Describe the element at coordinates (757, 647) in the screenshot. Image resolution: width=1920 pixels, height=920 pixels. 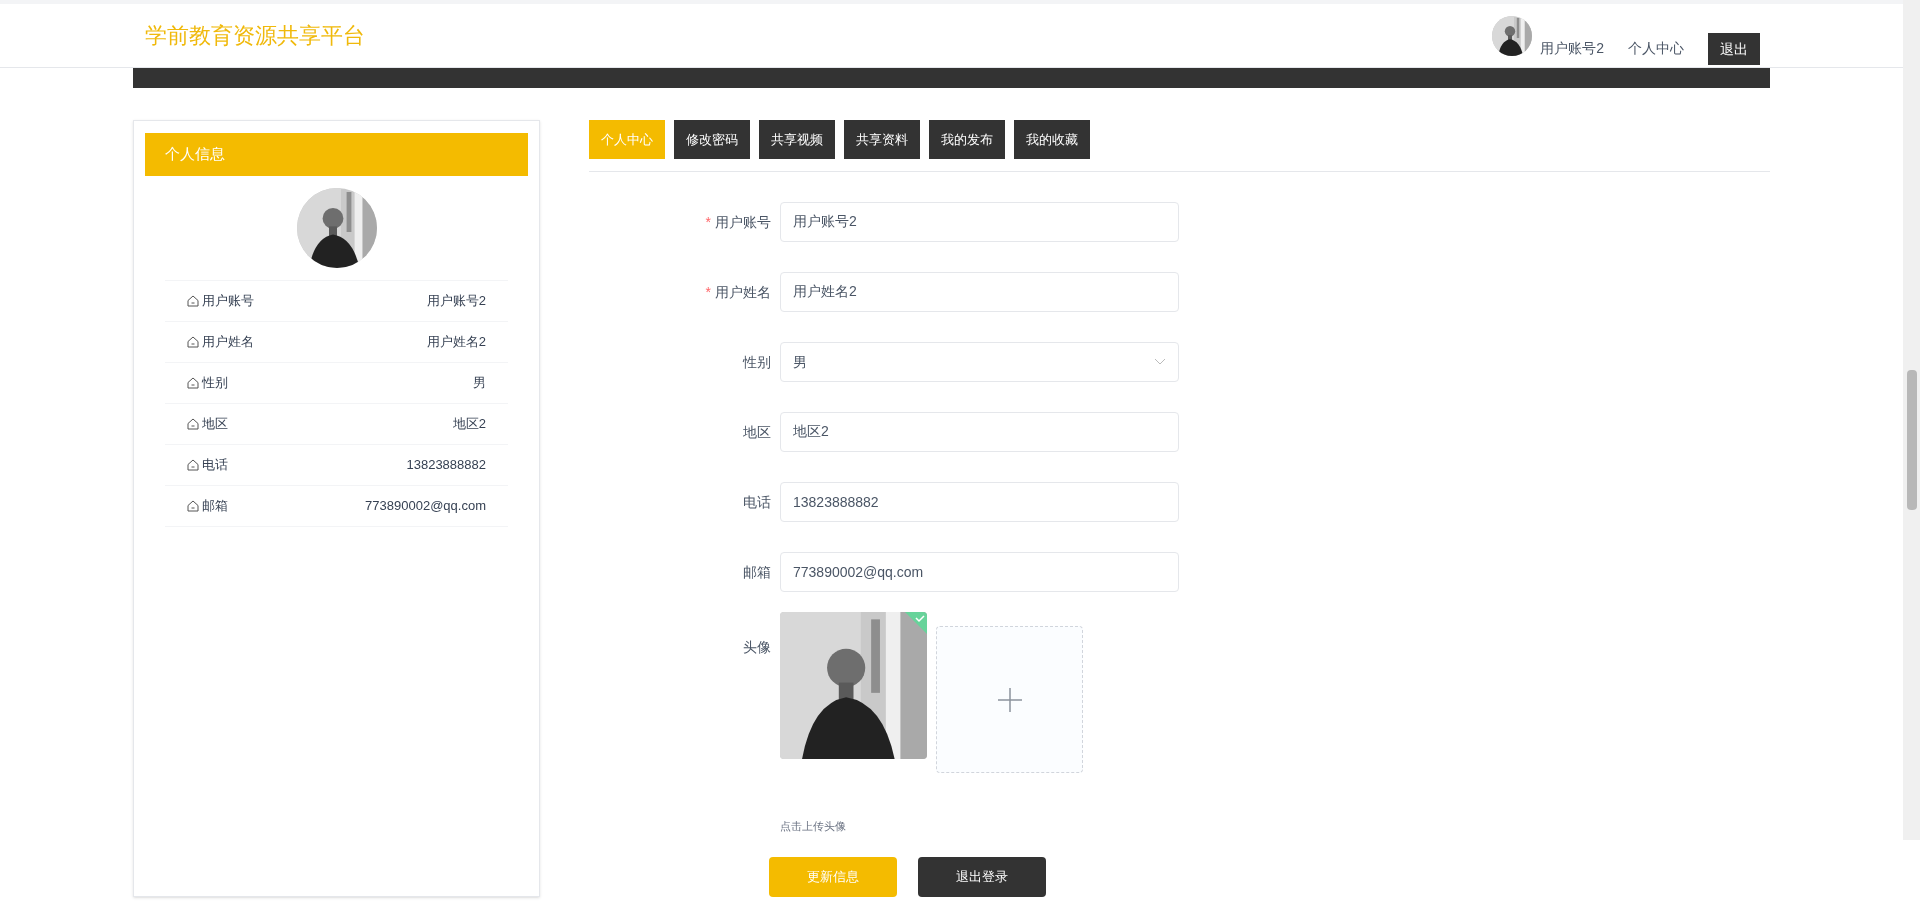
I see `field-label: 头像` at that location.